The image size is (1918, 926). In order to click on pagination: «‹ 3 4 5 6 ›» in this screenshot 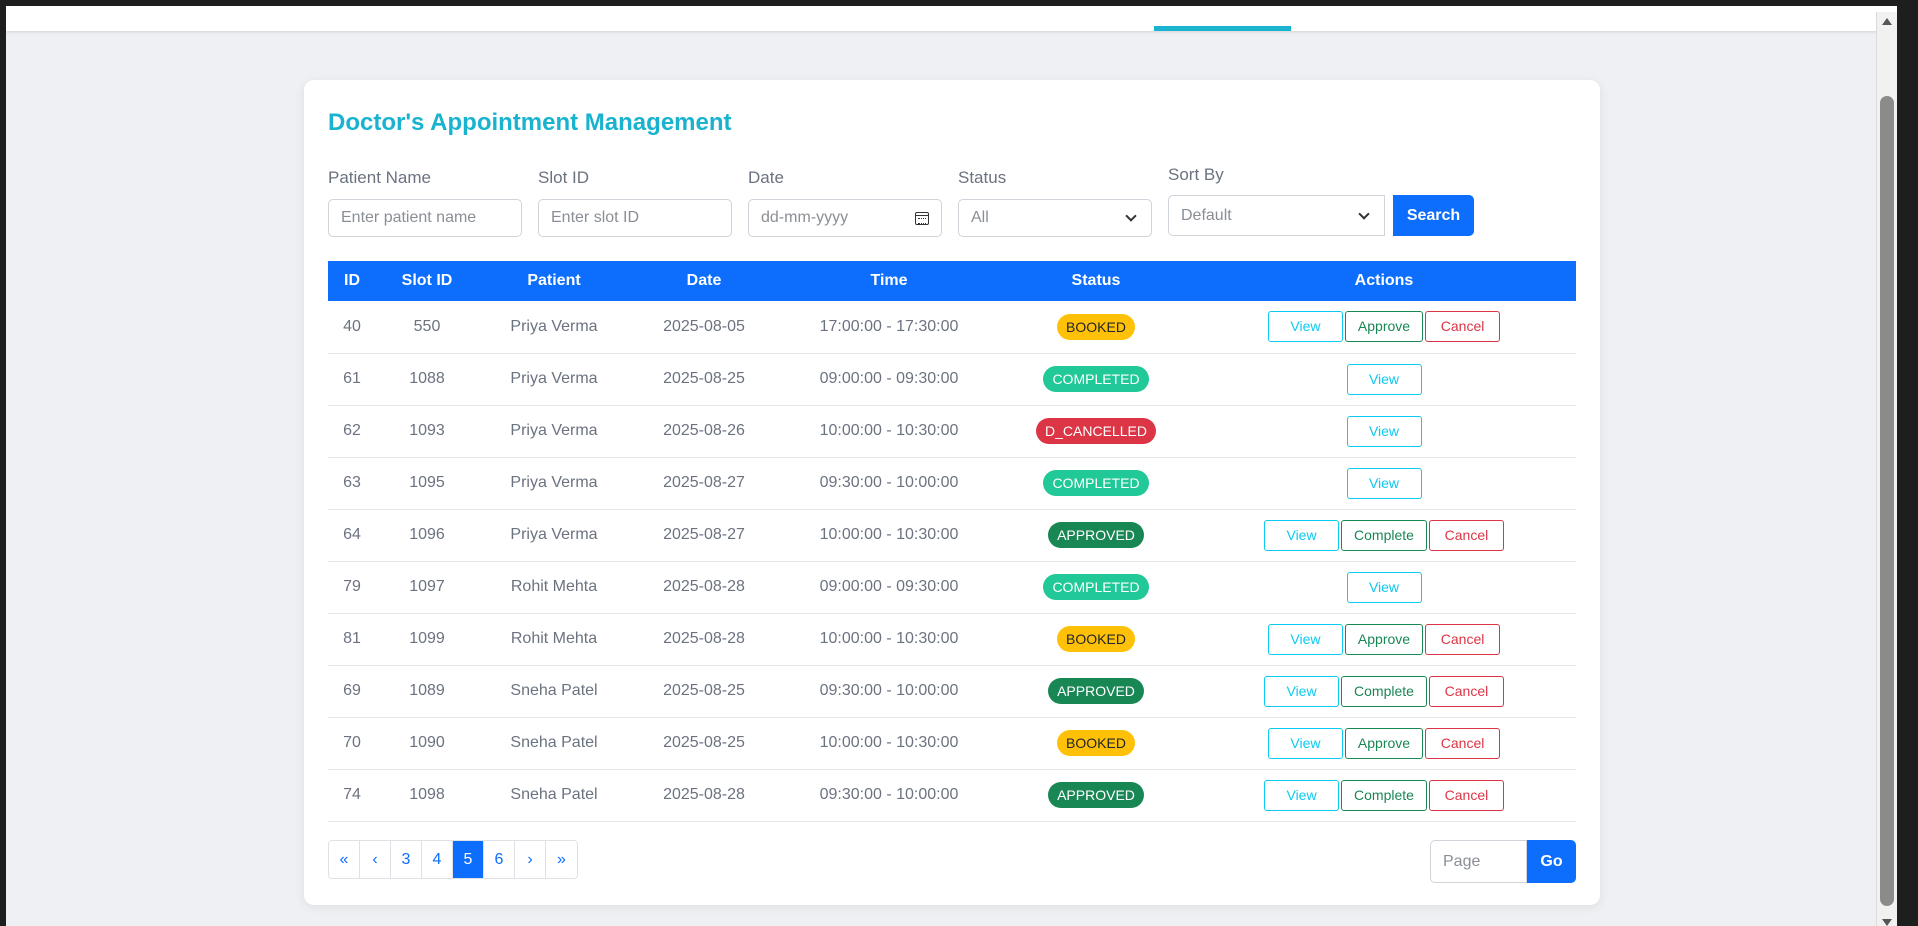, I will do `click(453, 859)`.